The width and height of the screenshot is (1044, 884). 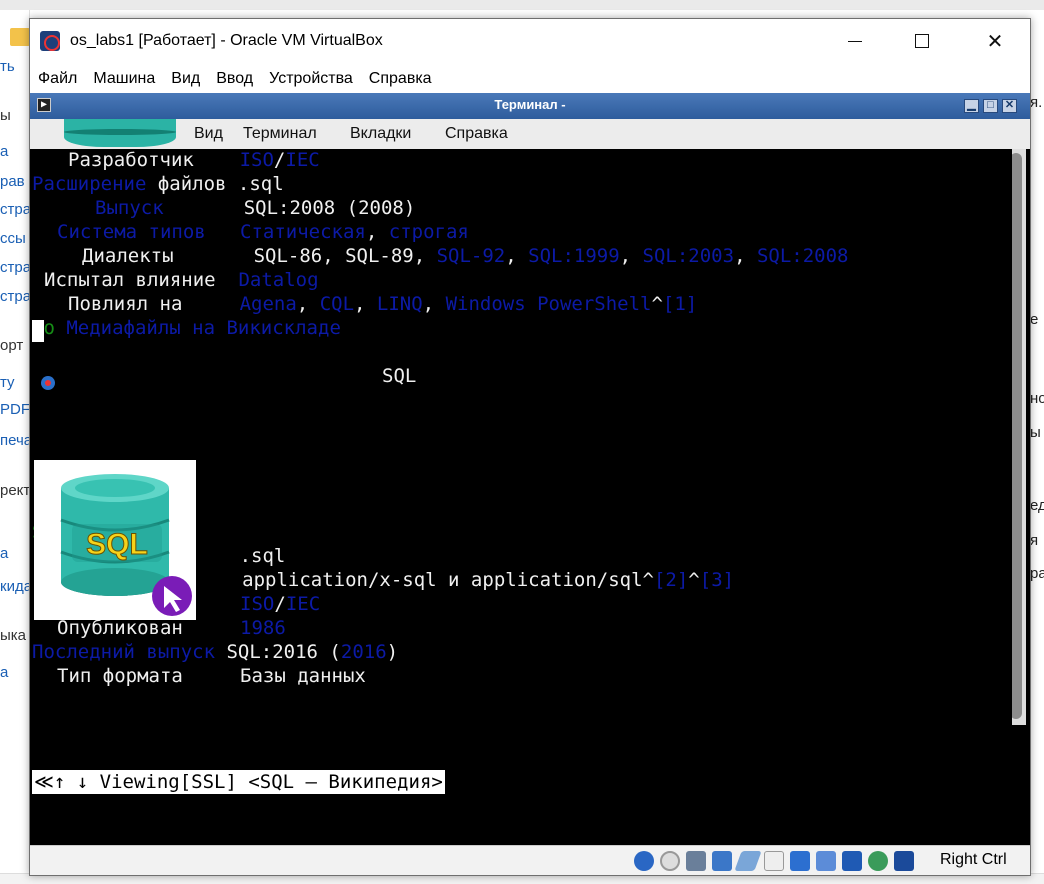 I want to click on terminal-line: Тип формата Базы данных, so click(x=211, y=676).